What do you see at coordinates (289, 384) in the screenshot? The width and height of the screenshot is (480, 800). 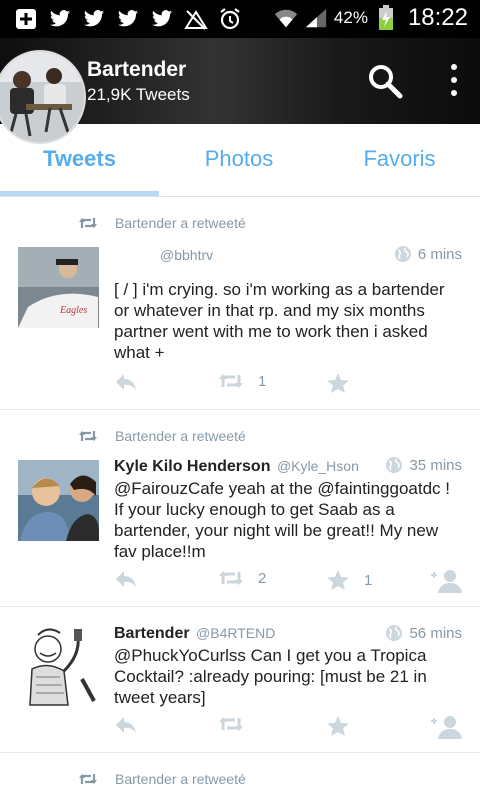 I see `tweet-actions: 1` at bounding box center [289, 384].